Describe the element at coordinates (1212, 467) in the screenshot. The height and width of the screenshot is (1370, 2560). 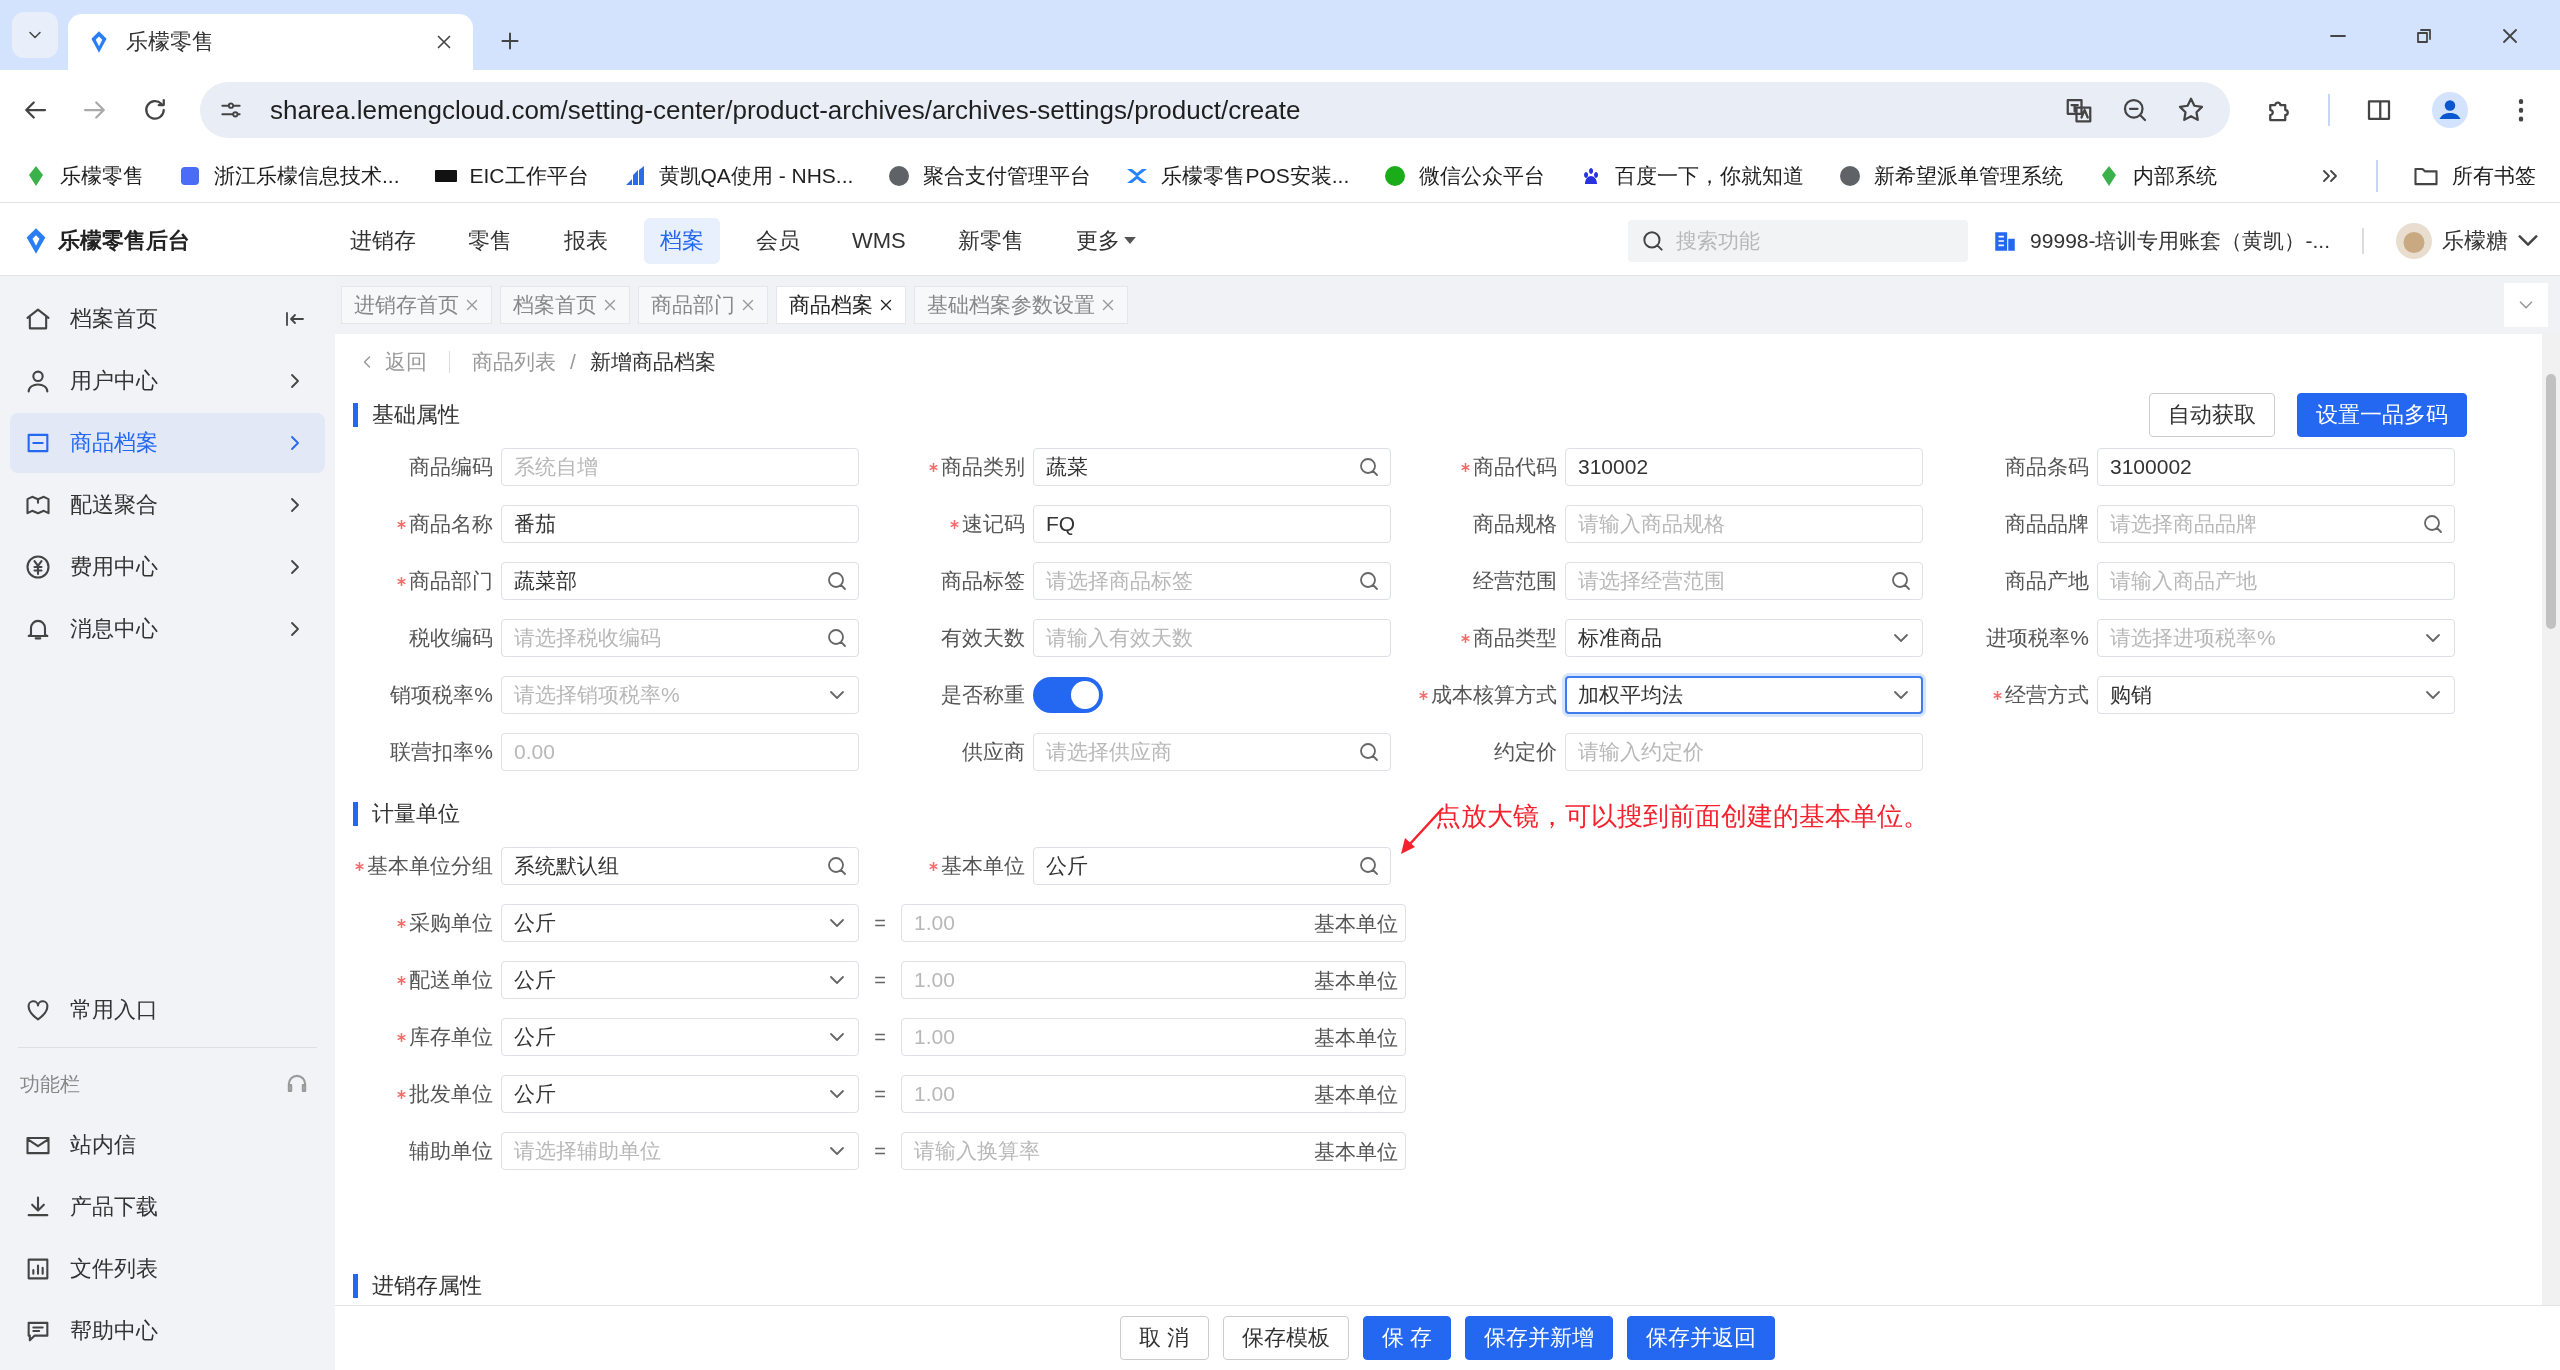
I see `input-field: 蔬菜` at that location.